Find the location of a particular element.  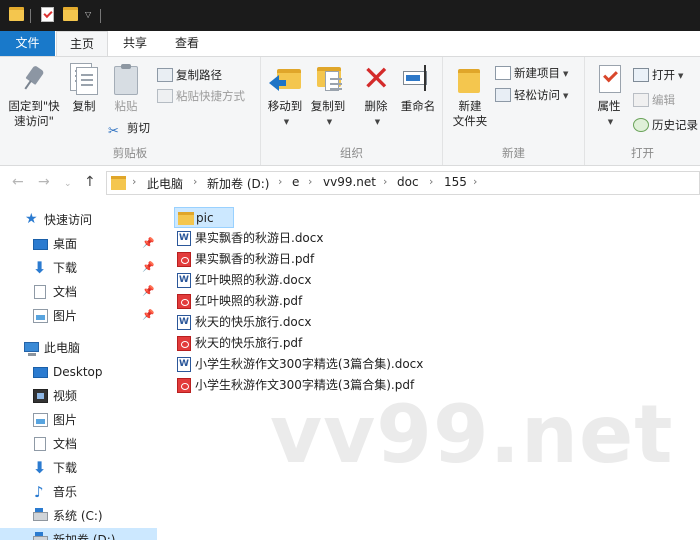

edit-button: 编辑 is located at coordinates (654, 100).